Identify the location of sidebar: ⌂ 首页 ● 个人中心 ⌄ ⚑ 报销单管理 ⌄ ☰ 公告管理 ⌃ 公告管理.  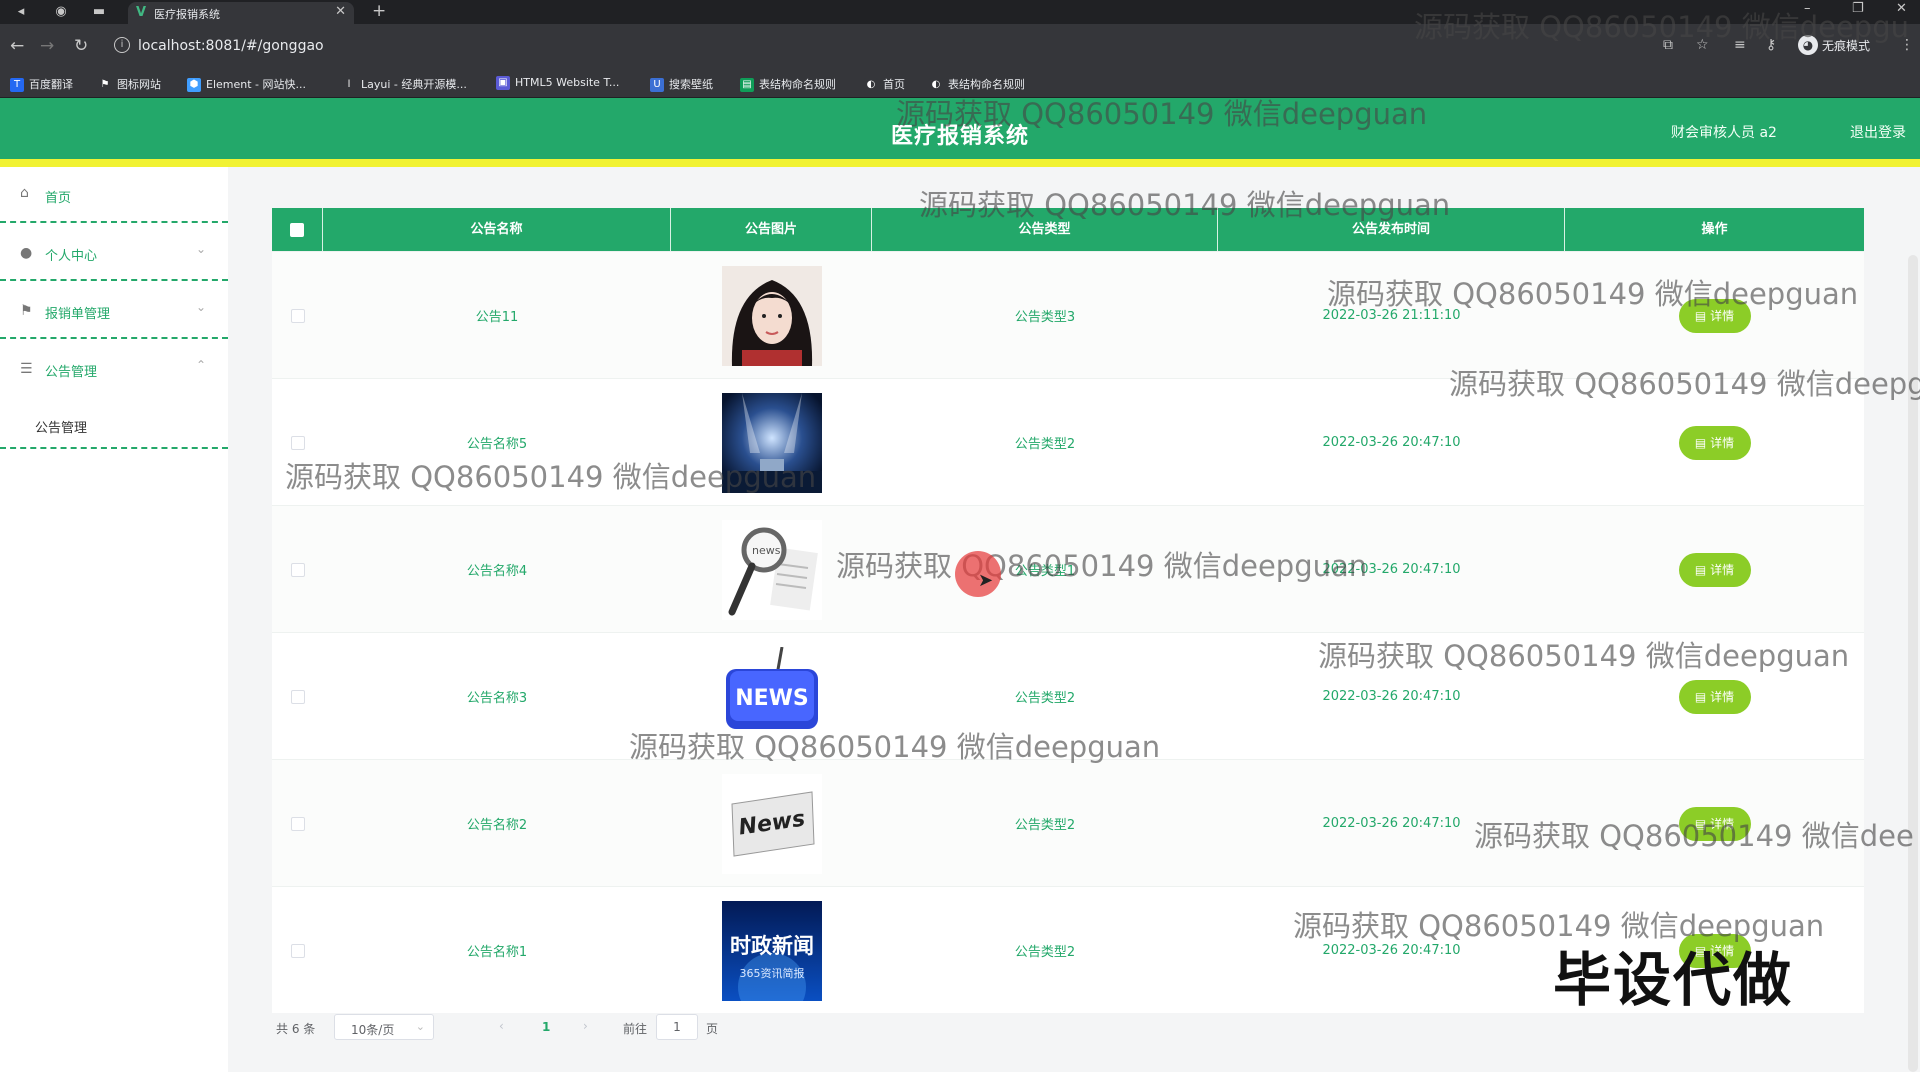
(114, 619).